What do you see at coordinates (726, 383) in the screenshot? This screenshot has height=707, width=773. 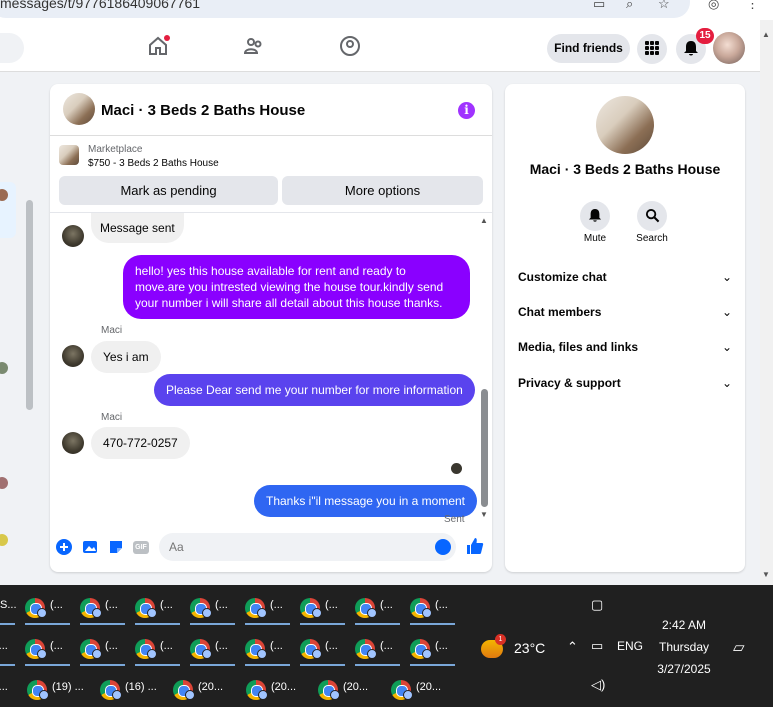 I see `chevron-down-icon: ⌄` at bounding box center [726, 383].